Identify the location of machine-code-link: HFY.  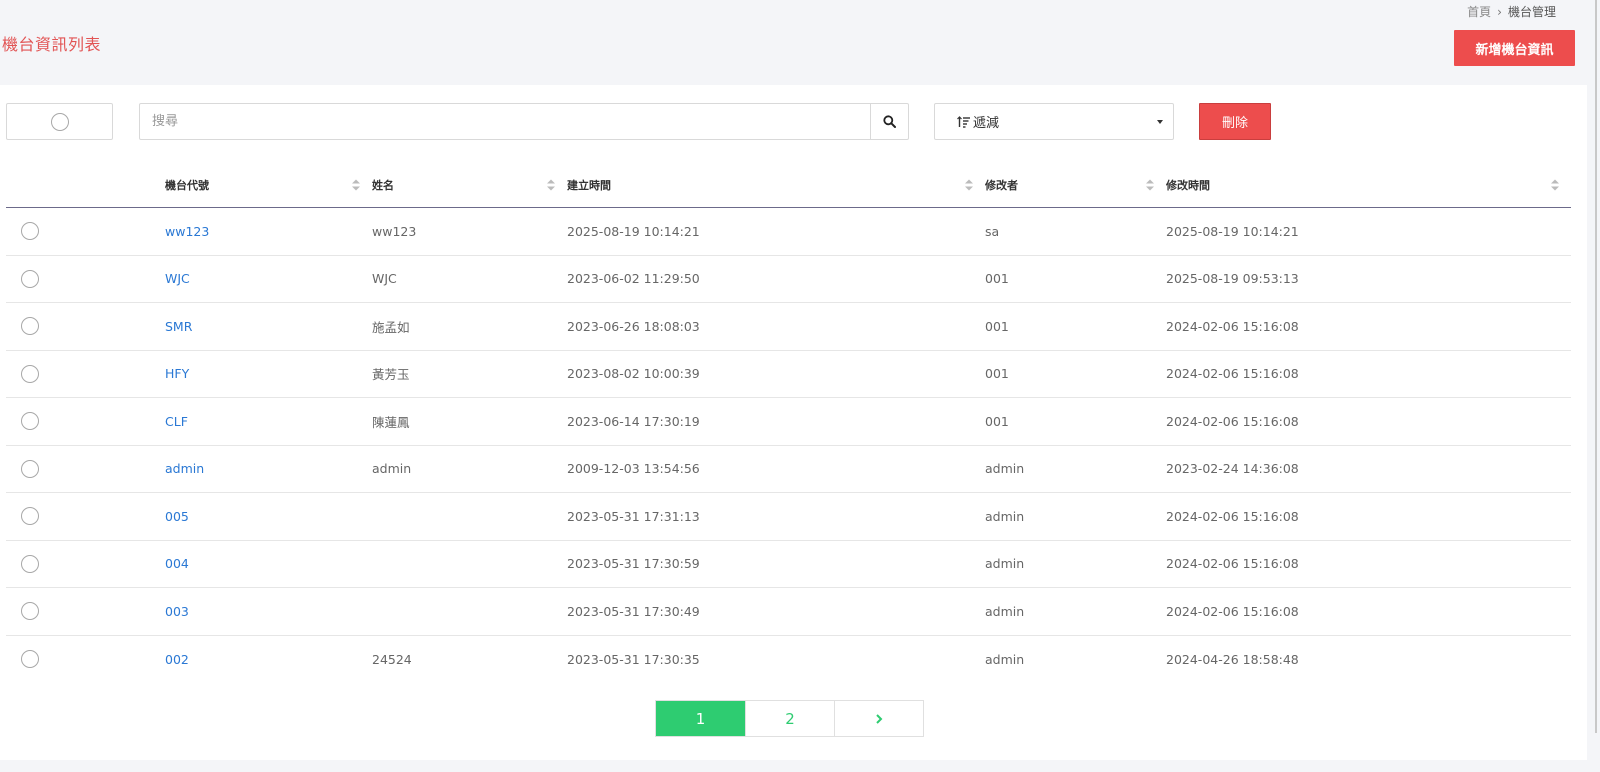
(177, 373).